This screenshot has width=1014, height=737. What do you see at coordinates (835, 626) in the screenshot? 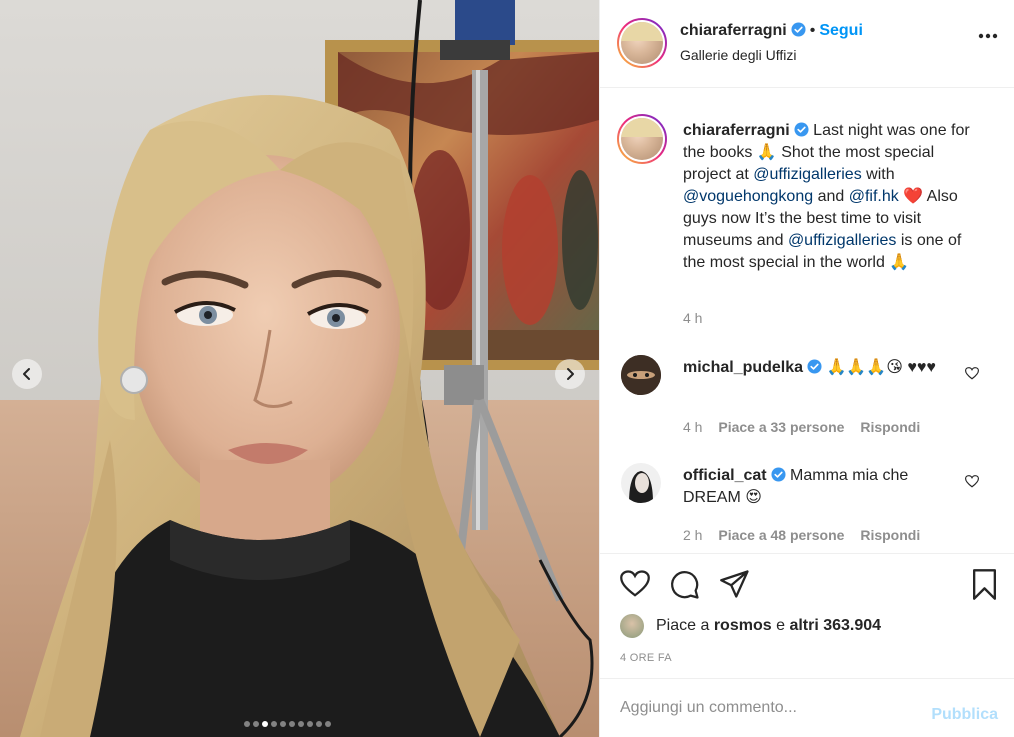
I see `likes-others-button: altri 363.904` at bounding box center [835, 626].